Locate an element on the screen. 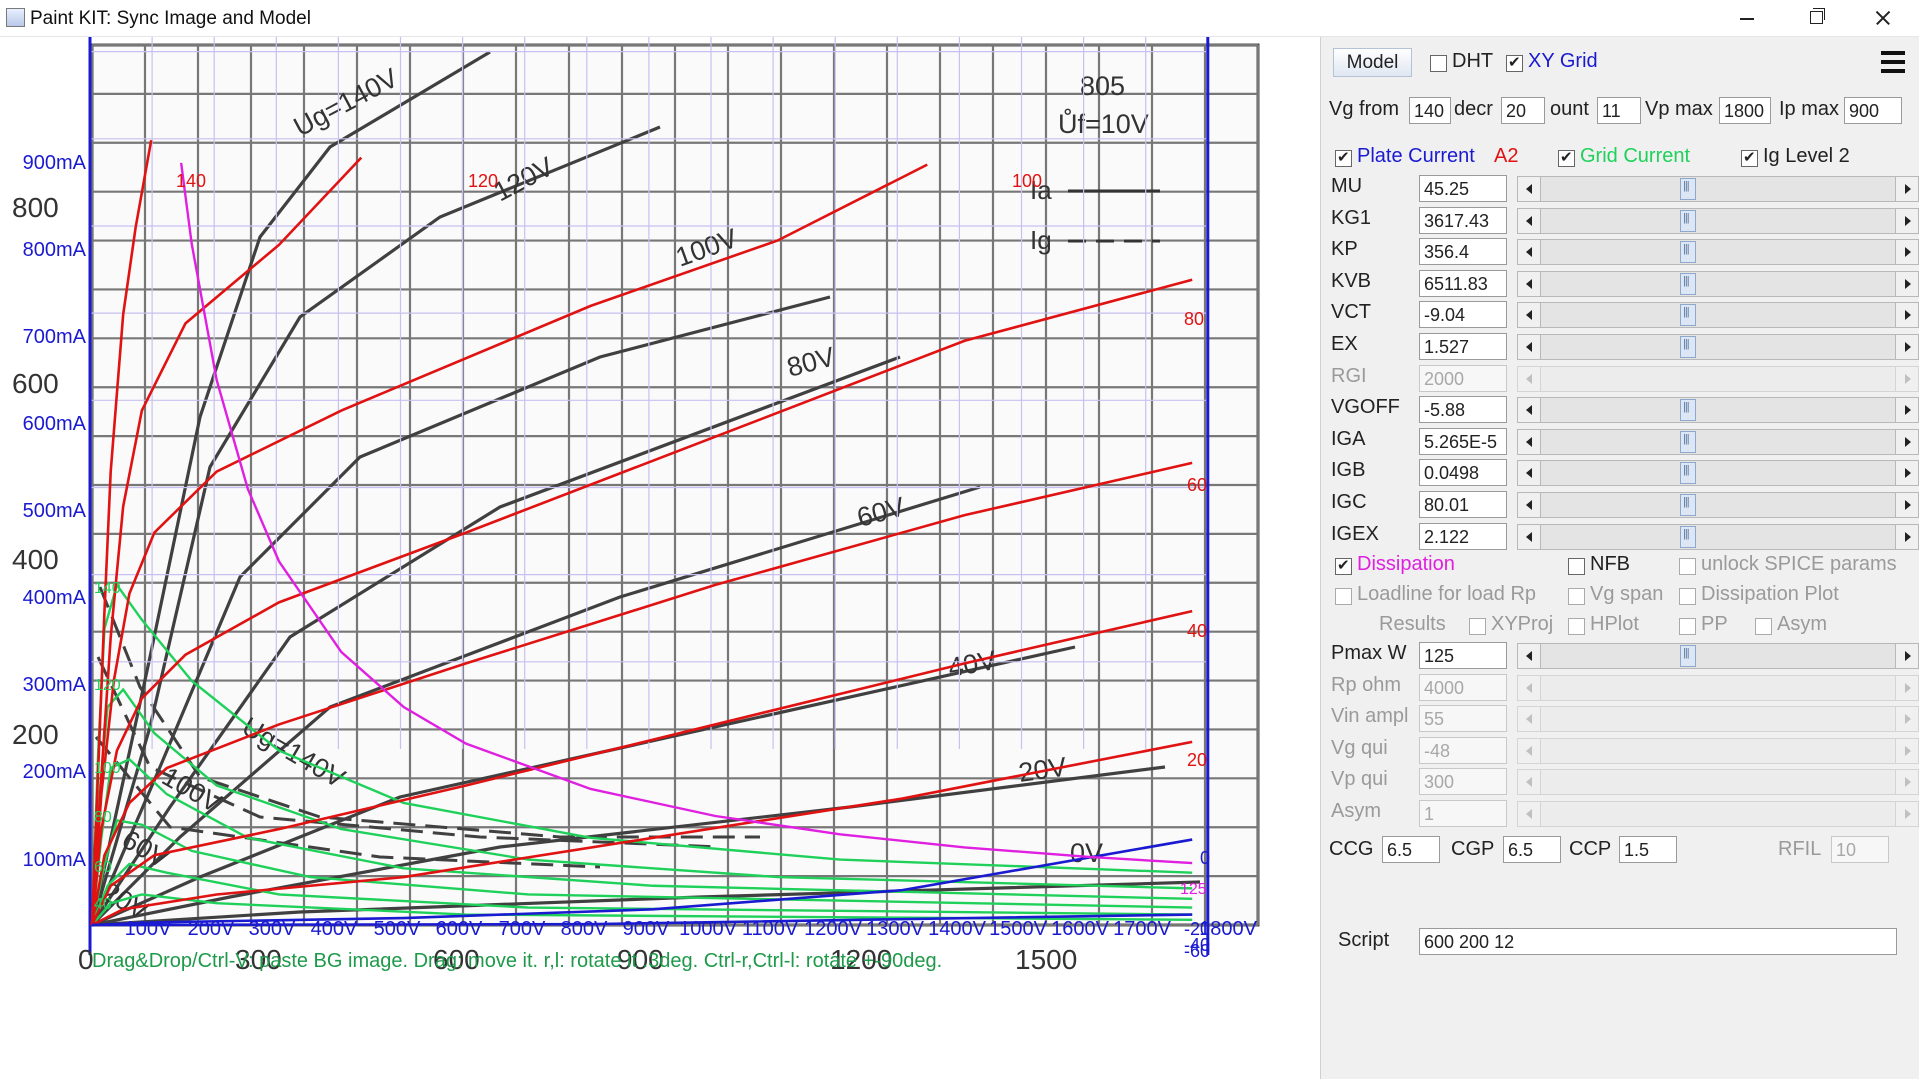 Image resolution: width=1919 pixels, height=1079 pixels. param-input-igb: 0.0498 is located at coordinates (1463, 473).